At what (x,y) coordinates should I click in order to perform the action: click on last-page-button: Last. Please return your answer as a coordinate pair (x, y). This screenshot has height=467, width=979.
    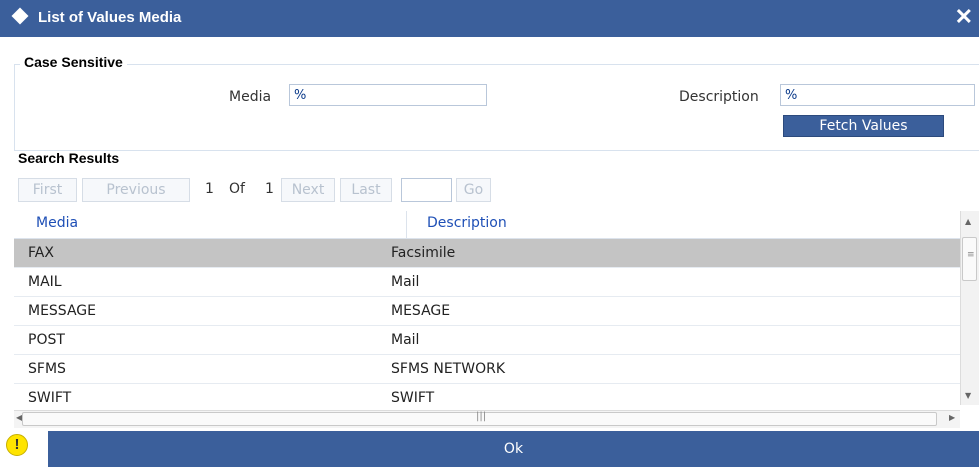
    Looking at the image, I should click on (366, 190).